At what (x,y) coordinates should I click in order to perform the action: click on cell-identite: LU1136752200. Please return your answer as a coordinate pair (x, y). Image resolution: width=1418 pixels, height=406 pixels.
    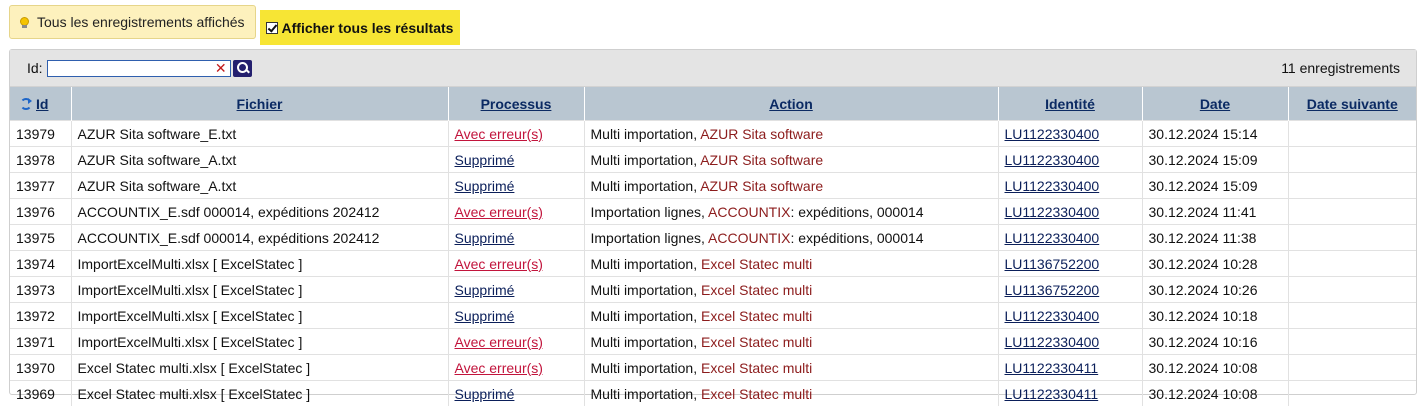
    Looking at the image, I should click on (1070, 264).